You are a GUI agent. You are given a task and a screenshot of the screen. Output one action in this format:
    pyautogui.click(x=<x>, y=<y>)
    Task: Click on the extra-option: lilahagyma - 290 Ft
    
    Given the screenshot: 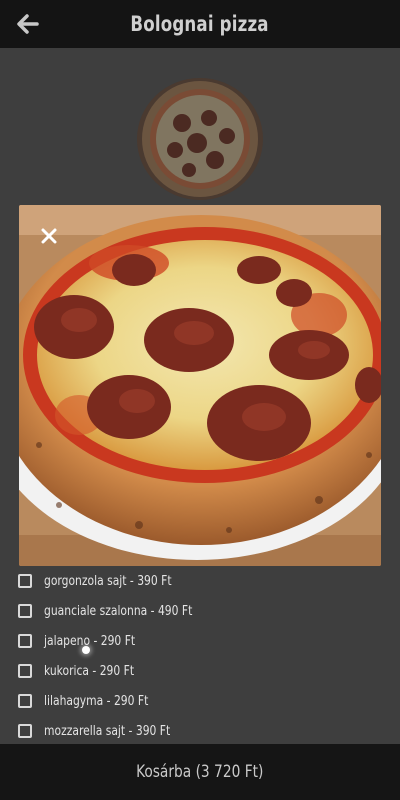 What is the action you would take?
    pyautogui.click(x=188, y=701)
    